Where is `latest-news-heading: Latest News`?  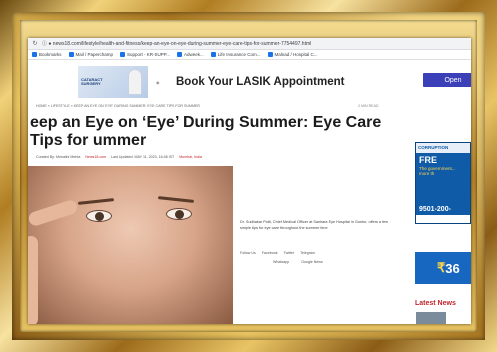 latest-news-heading: Latest News is located at coordinates (435, 303).